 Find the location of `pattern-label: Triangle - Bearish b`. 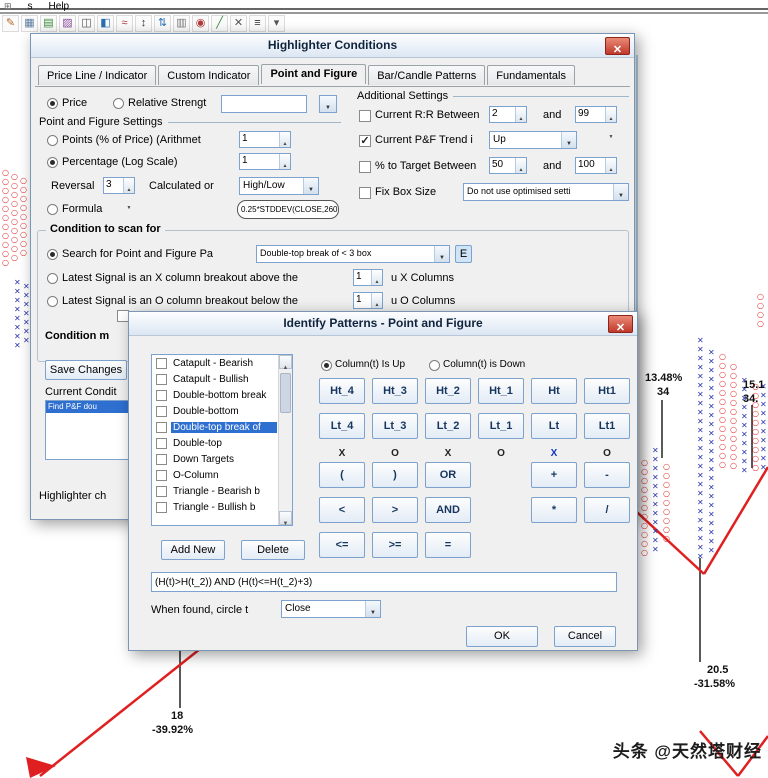

pattern-label: Triangle - Bearish b is located at coordinates (224, 491).